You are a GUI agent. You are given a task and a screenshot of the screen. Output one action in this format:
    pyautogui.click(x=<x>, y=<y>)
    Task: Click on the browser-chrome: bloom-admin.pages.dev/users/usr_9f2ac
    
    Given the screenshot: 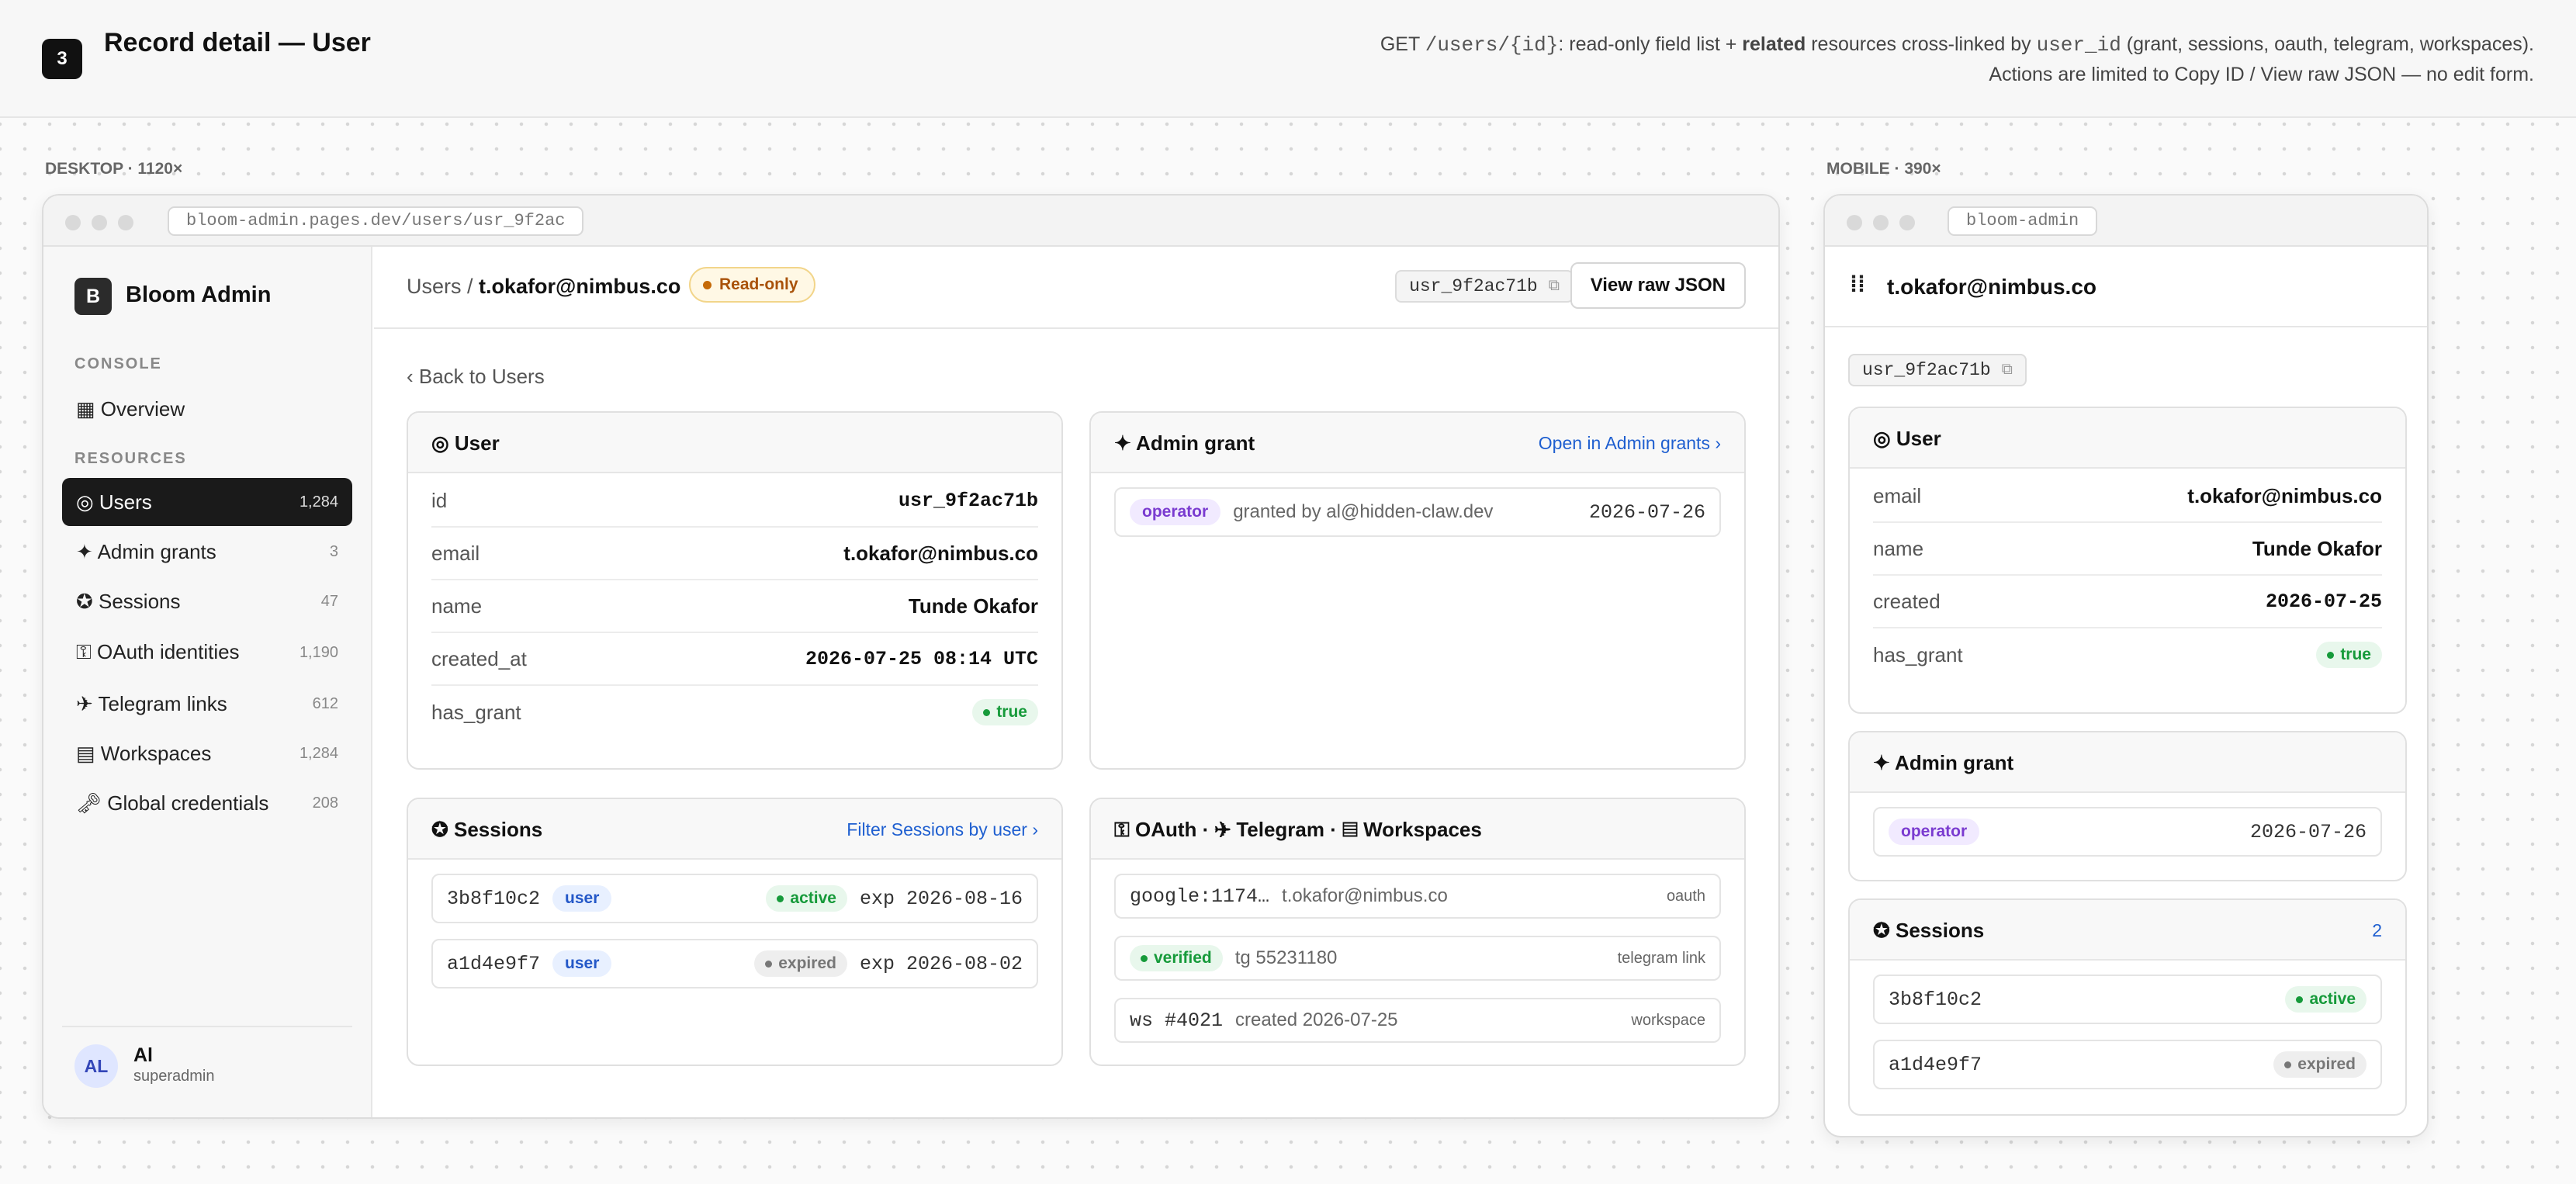 What is the action you would take?
    pyautogui.click(x=910, y=221)
    